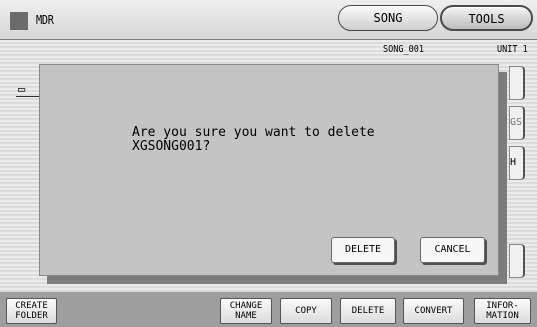 The width and height of the screenshot is (537, 327). Describe the element at coordinates (486, 18) in the screenshot. I see `tab-tools: TOOLS` at that location.